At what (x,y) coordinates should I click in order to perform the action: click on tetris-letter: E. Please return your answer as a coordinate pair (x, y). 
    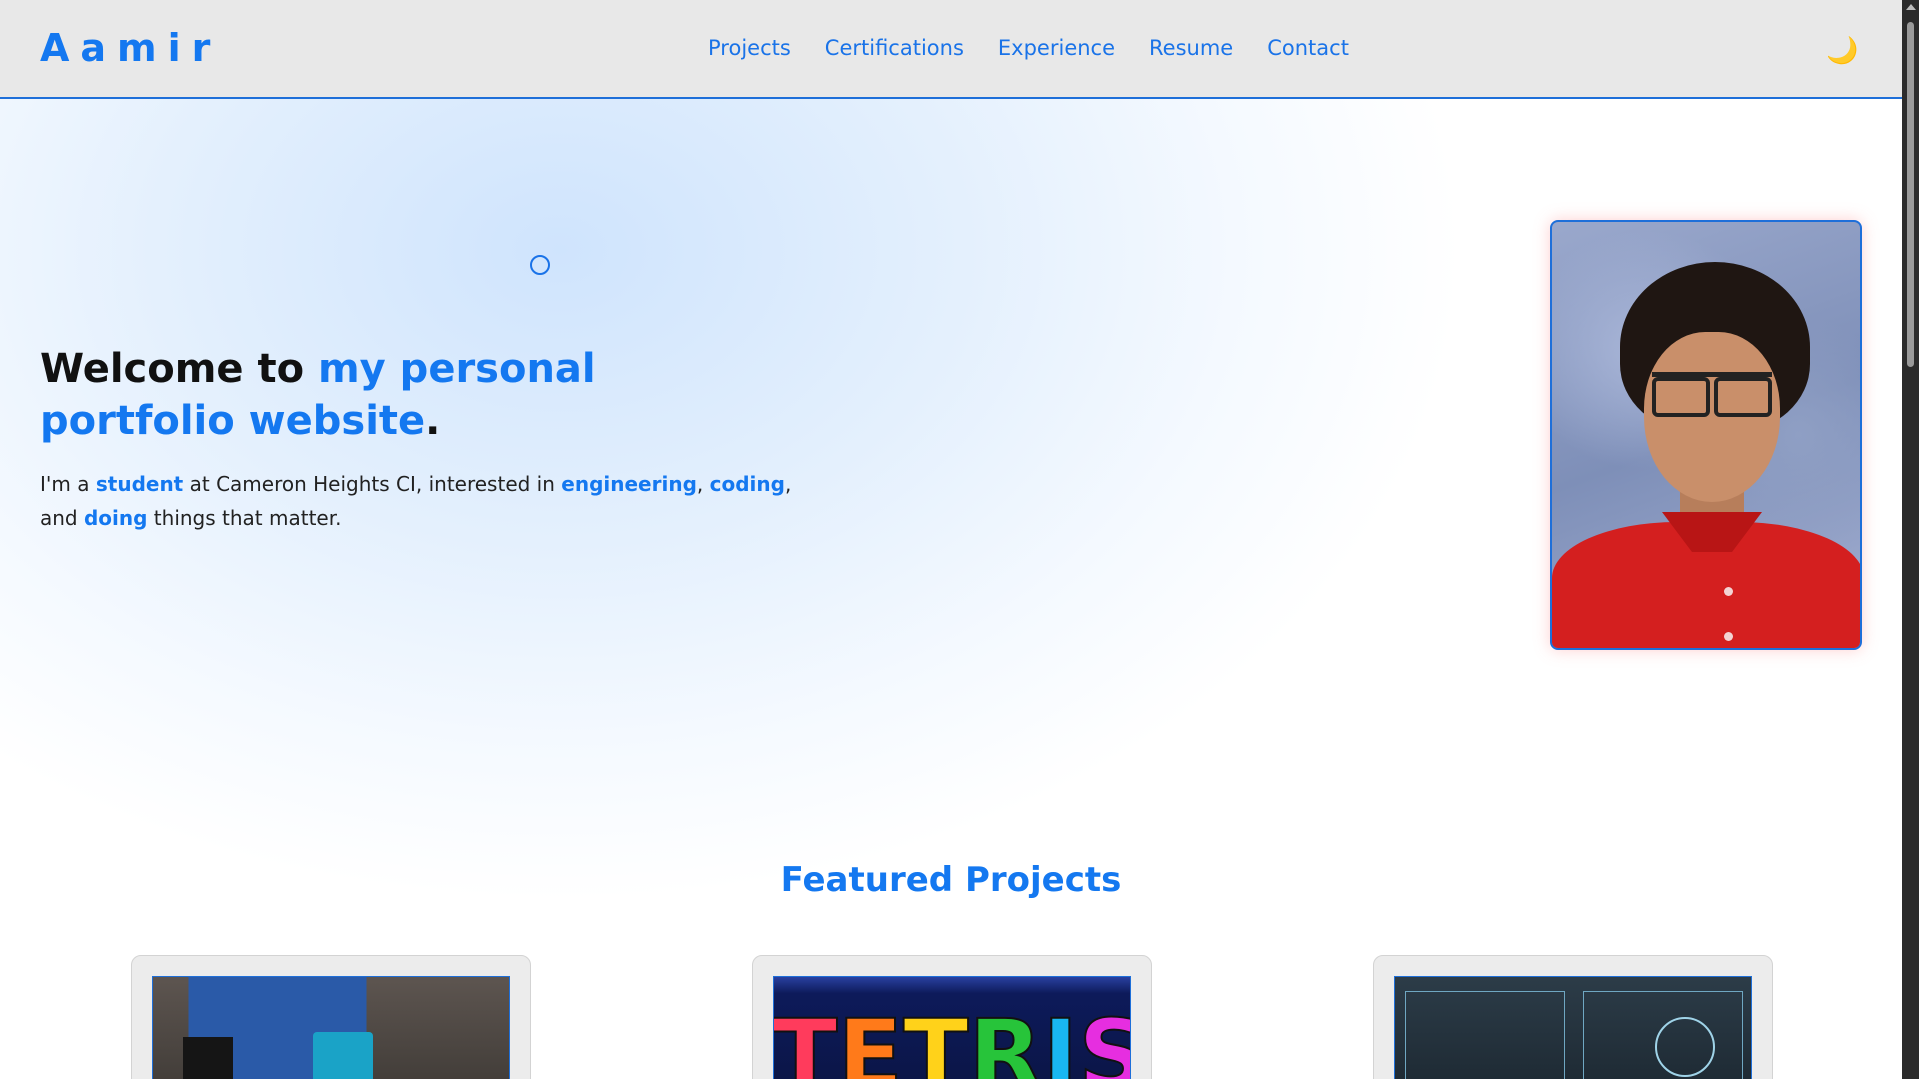
    Looking at the image, I should click on (870, 1039).